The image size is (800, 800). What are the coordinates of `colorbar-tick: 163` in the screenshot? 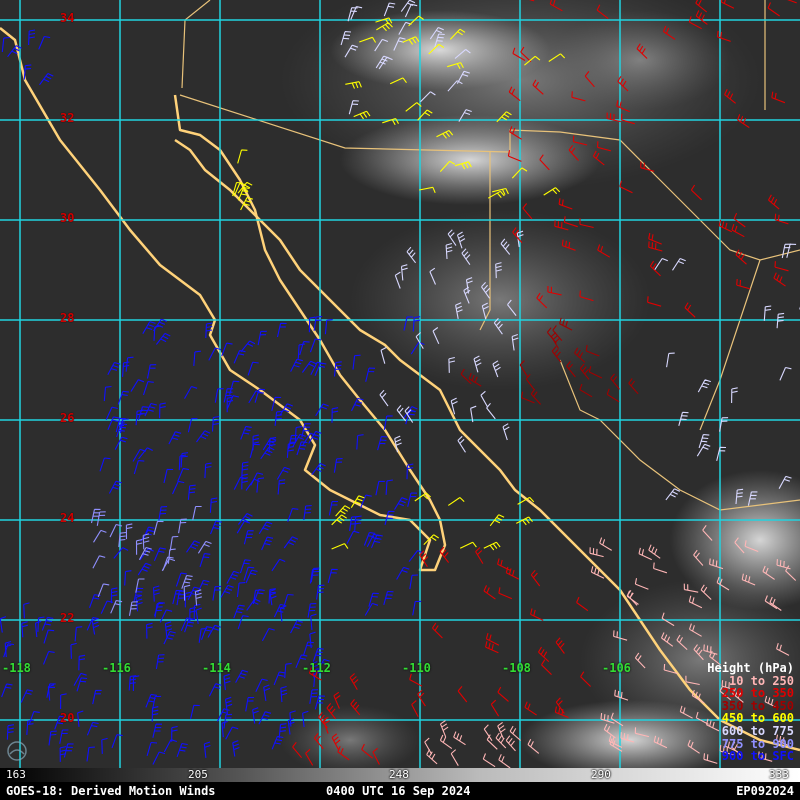 It's located at (16, 774).